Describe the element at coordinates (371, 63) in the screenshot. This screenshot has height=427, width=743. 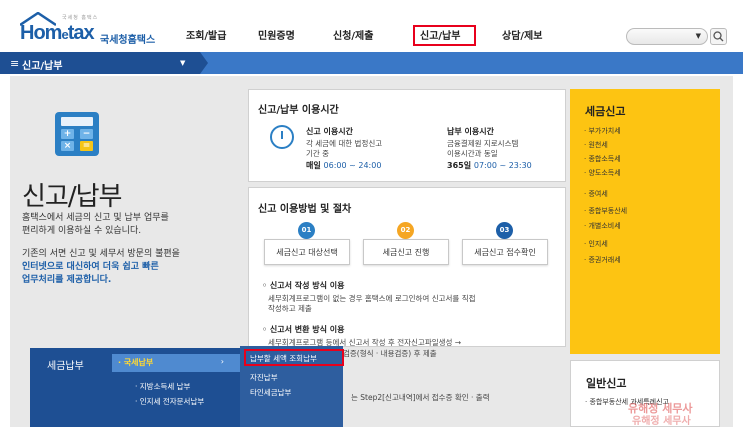
I see `section-bar: ≡ 신고/납부 ▼` at that location.